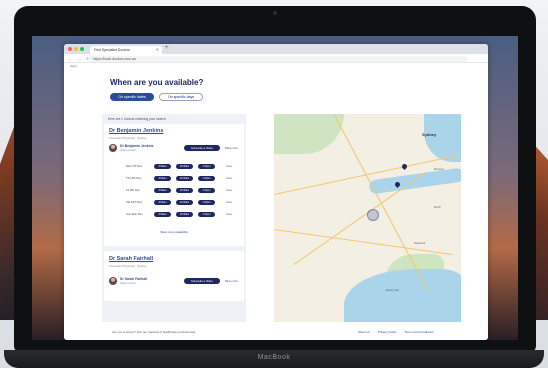 The height and width of the screenshot is (368, 548). What do you see at coordinates (364, 332) in the screenshot?
I see `footer-link-about: About us` at bounding box center [364, 332].